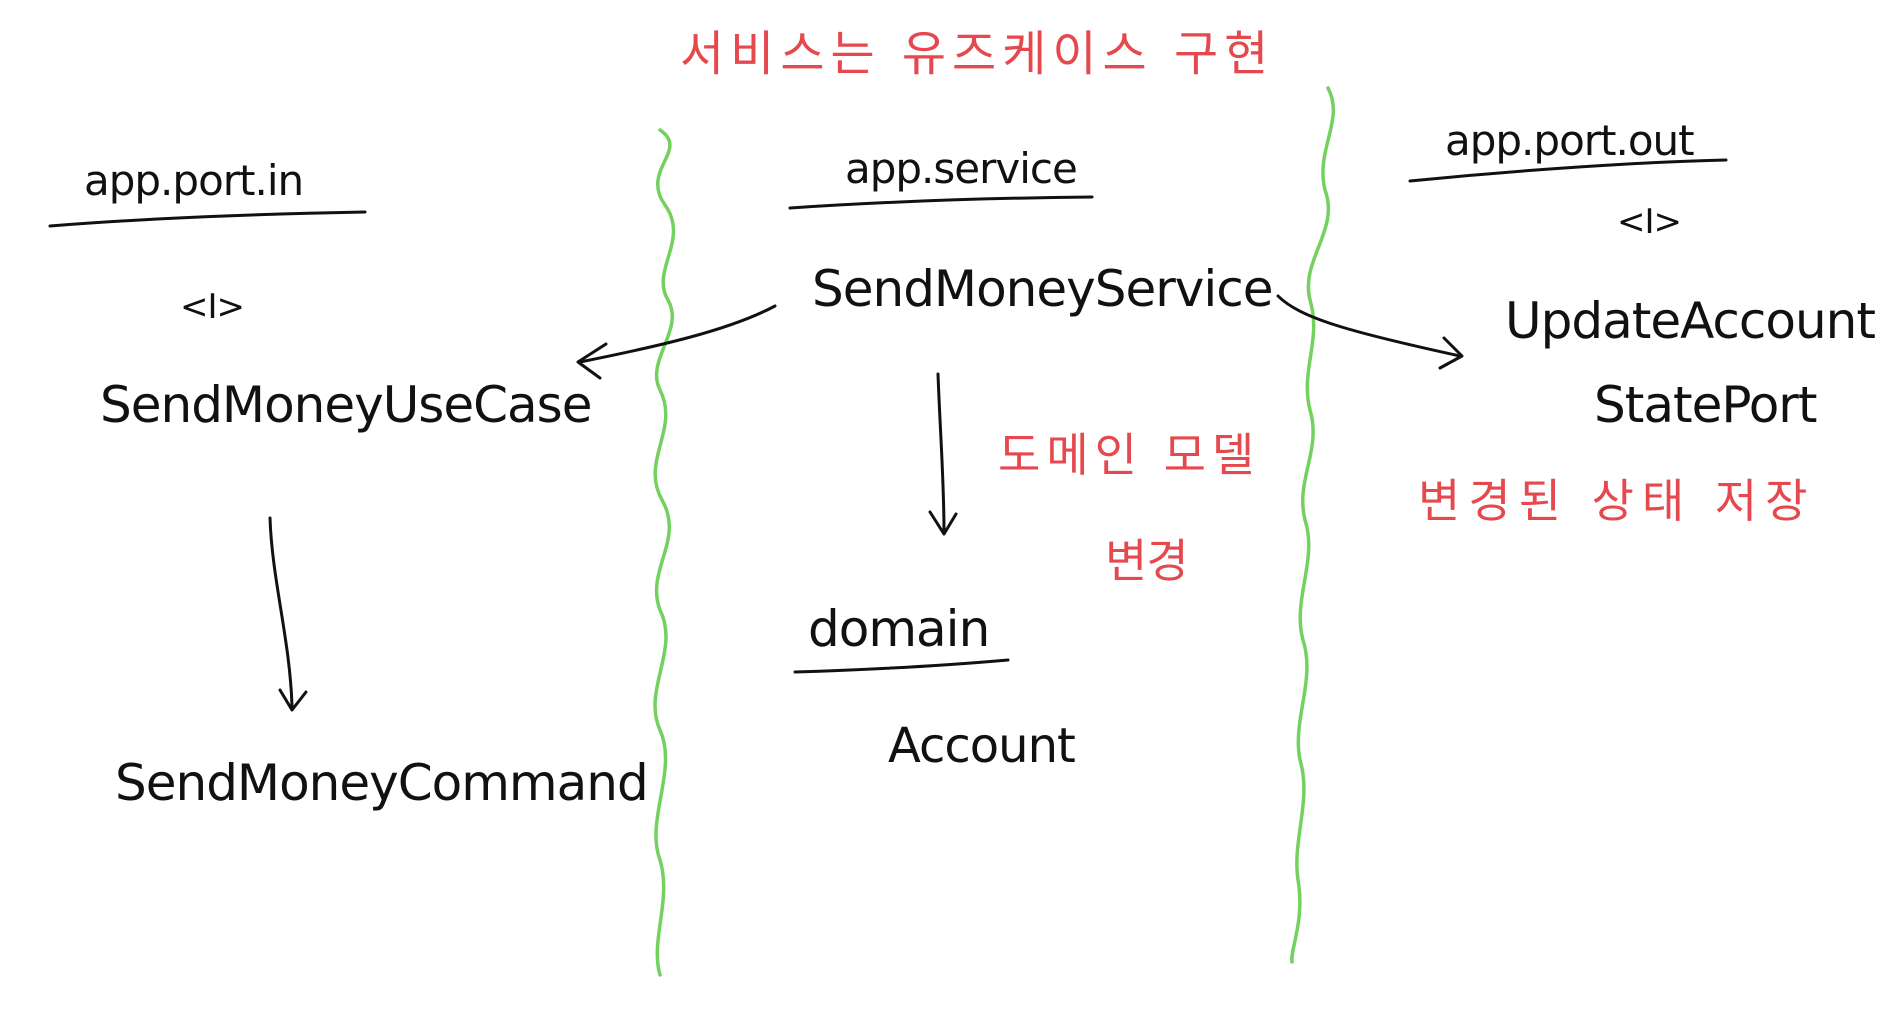 Image resolution: width=1904 pixels, height=1018 pixels. What do you see at coordinates (1129, 455) in the screenshot?
I see `service-note-line1: 도메인 모델` at bounding box center [1129, 455].